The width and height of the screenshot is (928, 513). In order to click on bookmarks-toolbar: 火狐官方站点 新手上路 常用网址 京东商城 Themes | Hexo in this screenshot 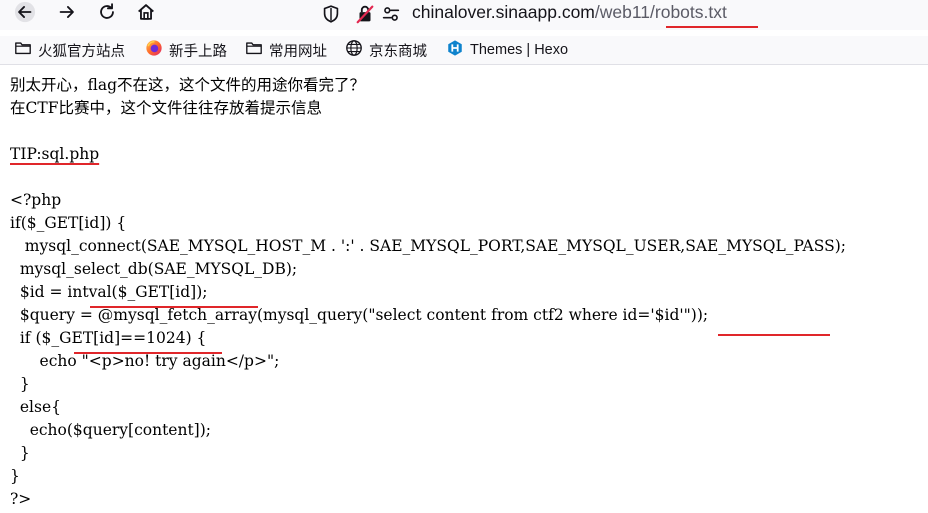, I will do `click(464, 50)`.